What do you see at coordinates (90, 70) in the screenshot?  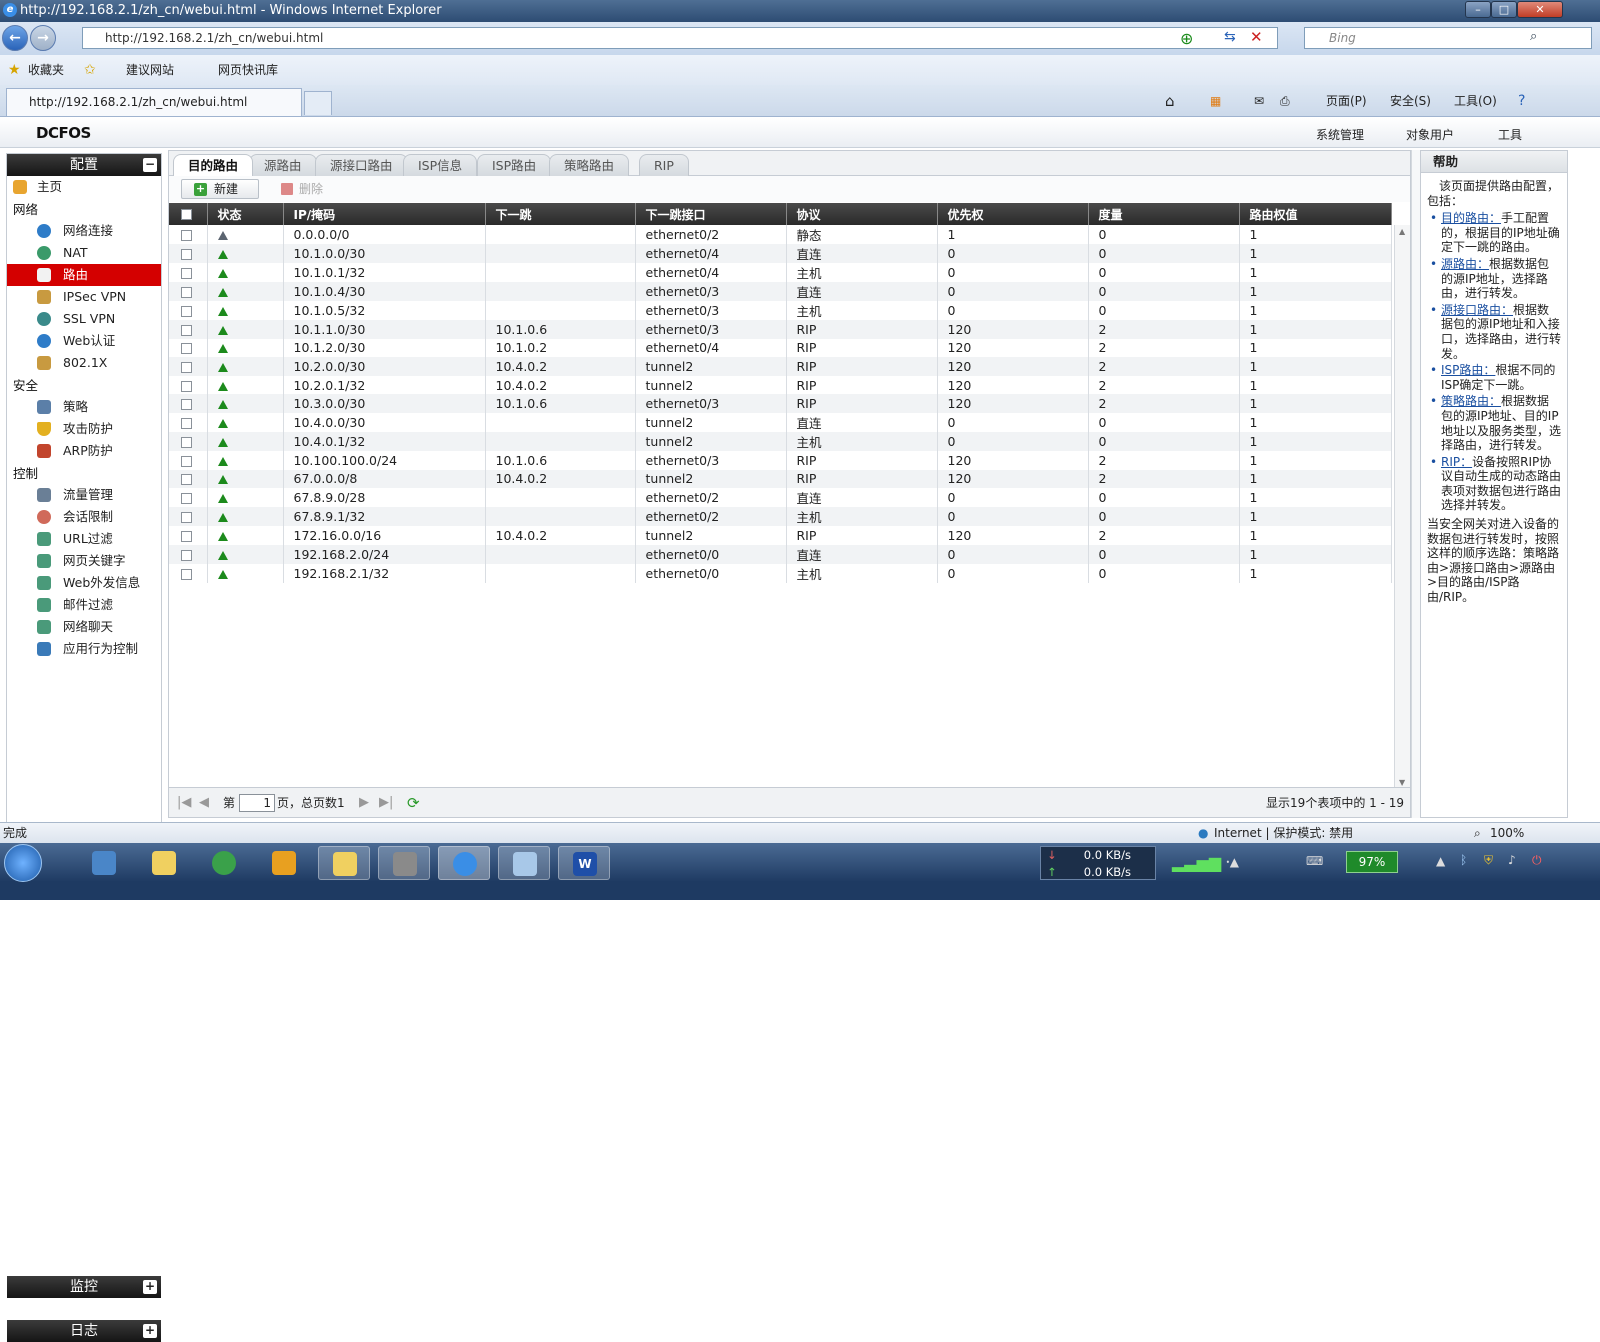 I see `add-favorite-icon: ✩` at bounding box center [90, 70].